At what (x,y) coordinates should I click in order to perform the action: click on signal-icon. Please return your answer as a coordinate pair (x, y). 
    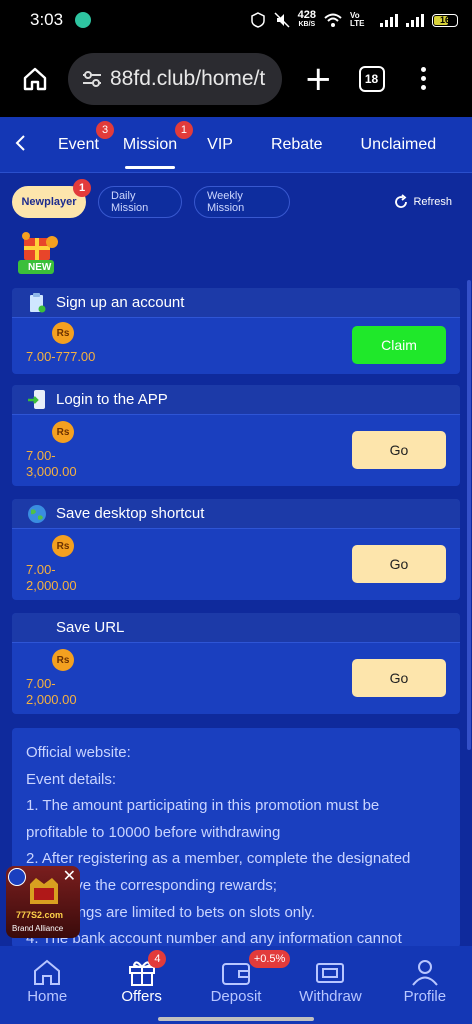
    Looking at the image, I should click on (389, 20).